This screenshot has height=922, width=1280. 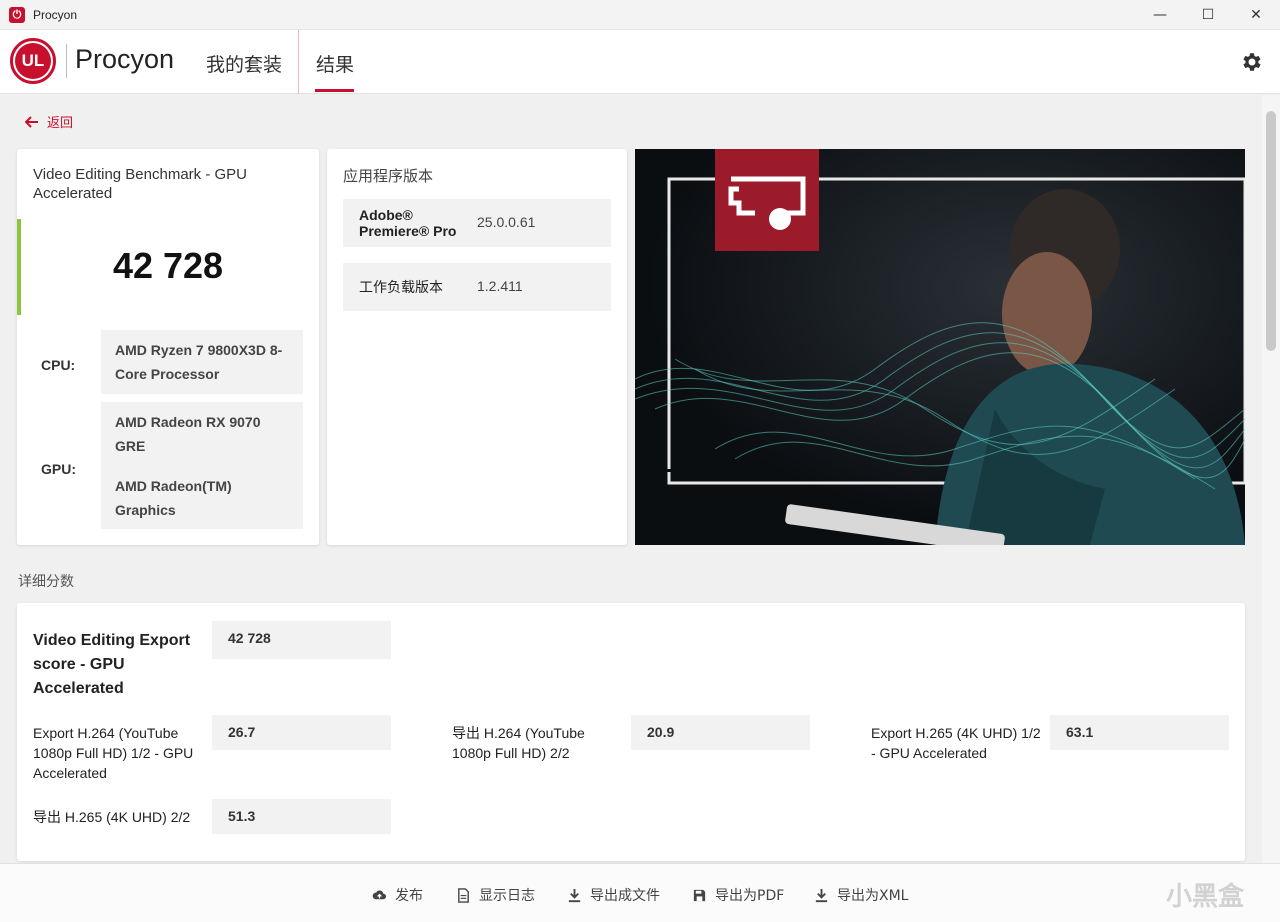 I want to click on subscore-label: 导出 H.264 (YouTube 1080p Full HD) 2/2, so click(x=518, y=743).